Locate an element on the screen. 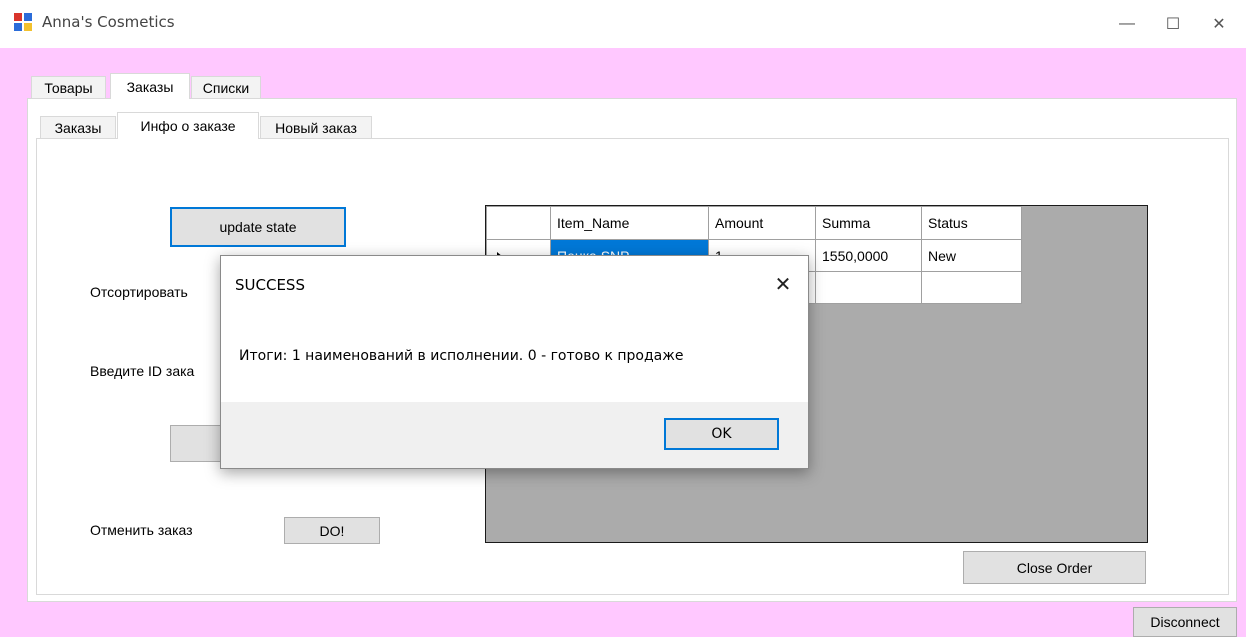 This screenshot has height=637, width=1246. ok-button: OK is located at coordinates (721, 434).